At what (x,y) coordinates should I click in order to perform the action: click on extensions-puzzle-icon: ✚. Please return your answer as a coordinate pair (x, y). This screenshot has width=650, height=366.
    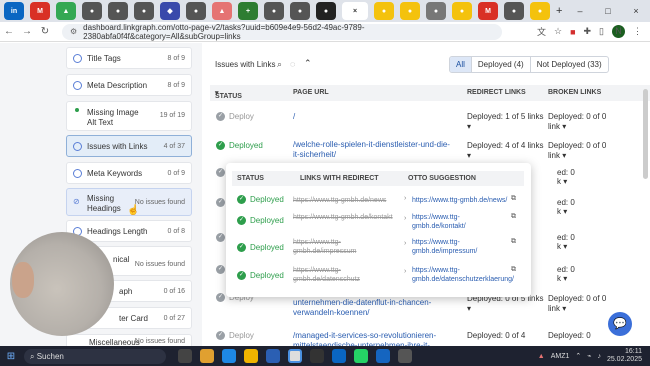
    Looking at the image, I should click on (588, 31).